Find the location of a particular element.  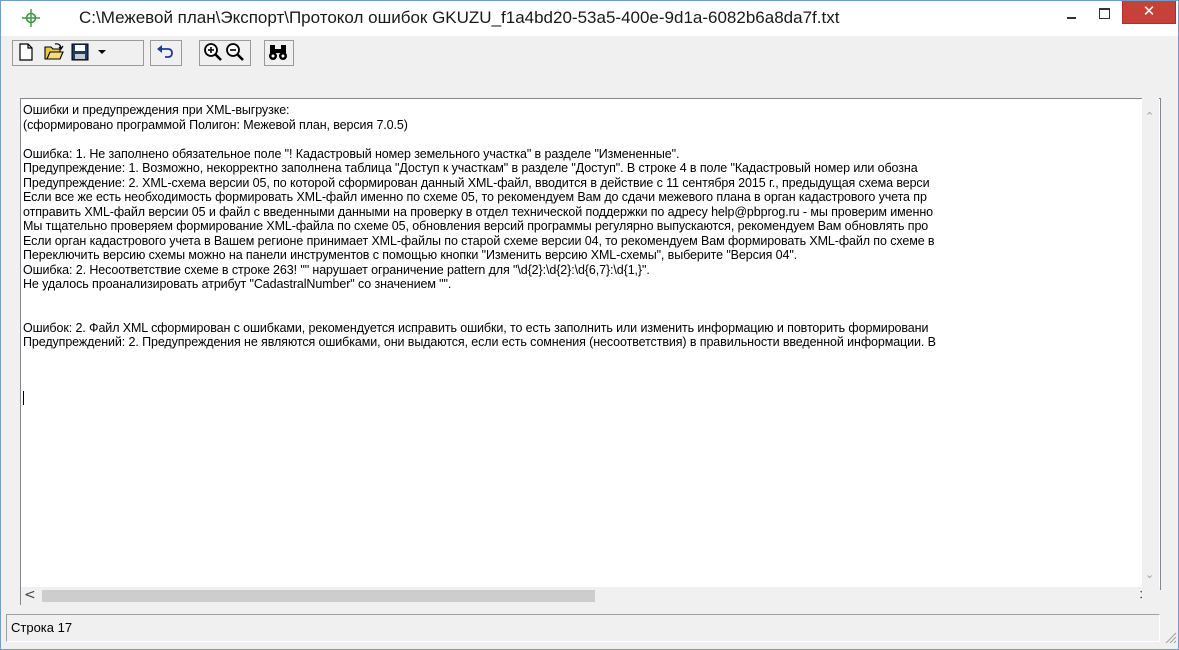

status-bar: Строка 17 is located at coordinates (589, 628).